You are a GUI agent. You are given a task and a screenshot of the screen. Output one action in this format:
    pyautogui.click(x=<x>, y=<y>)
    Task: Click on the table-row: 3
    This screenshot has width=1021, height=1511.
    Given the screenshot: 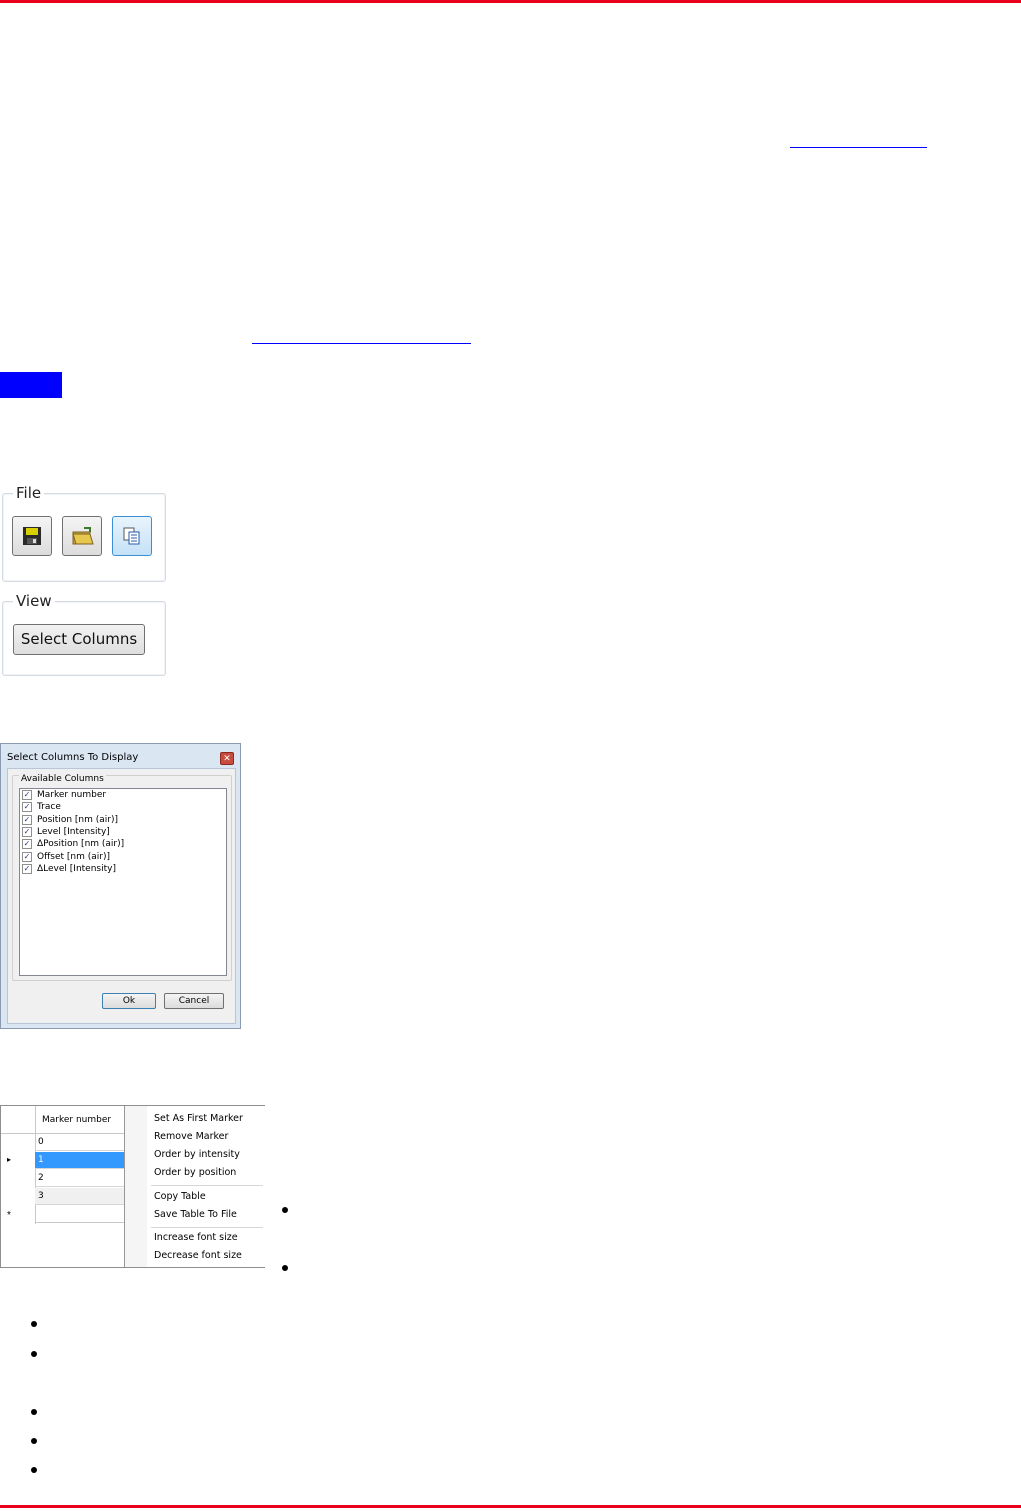 What is the action you would take?
    pyautogui.click(x=79, y=1196)
    